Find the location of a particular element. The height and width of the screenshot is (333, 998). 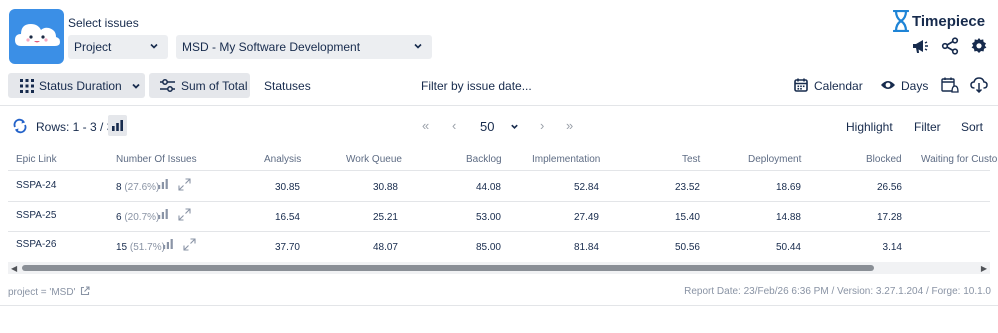

issue-count-cell: 15 (51.7%) is located at coordinates (140, 247).